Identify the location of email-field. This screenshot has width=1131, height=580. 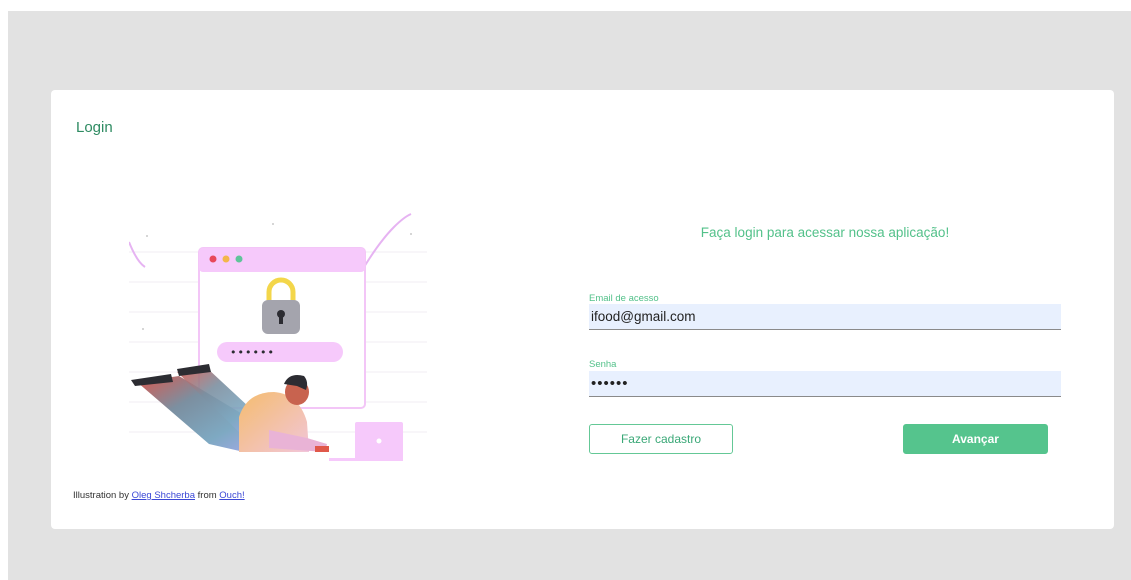
(825, 317).